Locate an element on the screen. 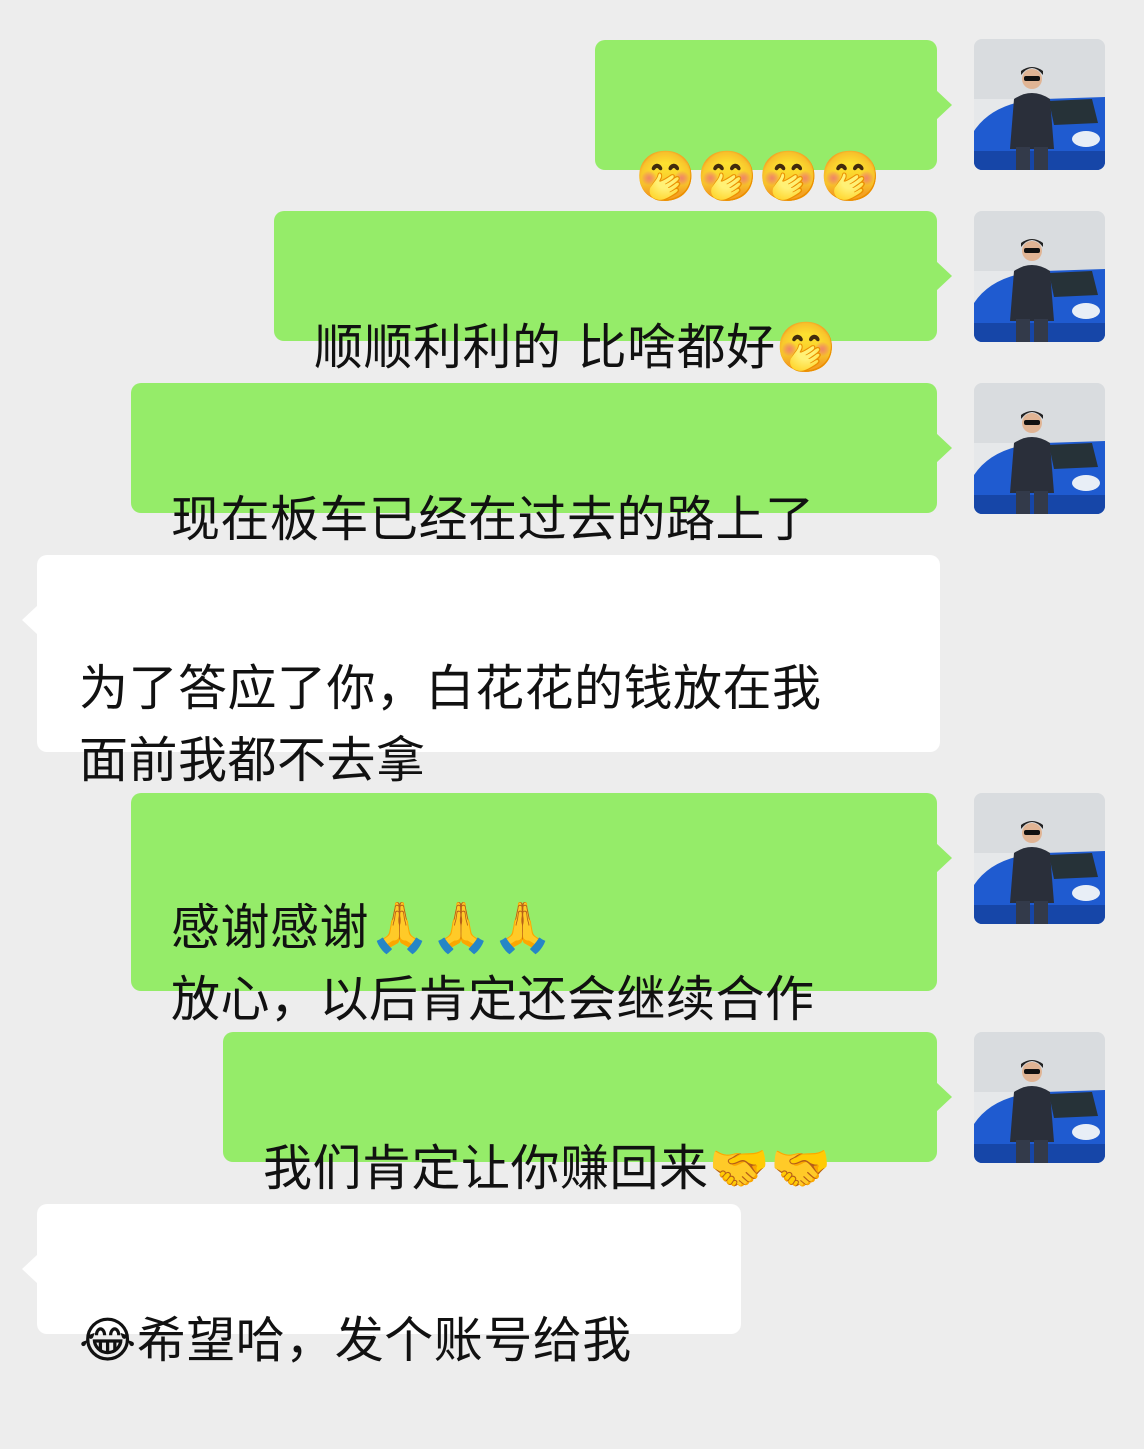  message-bubble-outgoing: 感谢感谢🙏🙏🙏 放心，以后肯定还会继续合作 is located at coordinates (541, 910).